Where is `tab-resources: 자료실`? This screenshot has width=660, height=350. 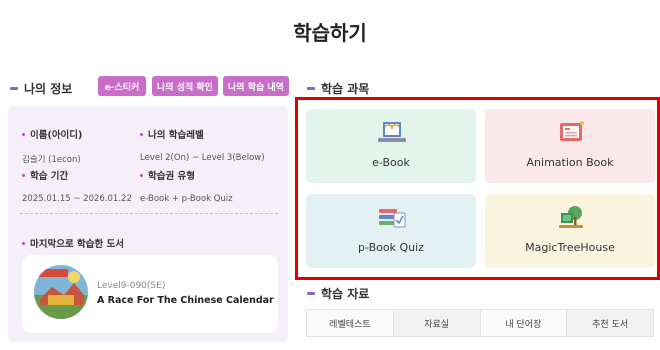
tab-resources: 자료실 is located at coordinates (437, 323).